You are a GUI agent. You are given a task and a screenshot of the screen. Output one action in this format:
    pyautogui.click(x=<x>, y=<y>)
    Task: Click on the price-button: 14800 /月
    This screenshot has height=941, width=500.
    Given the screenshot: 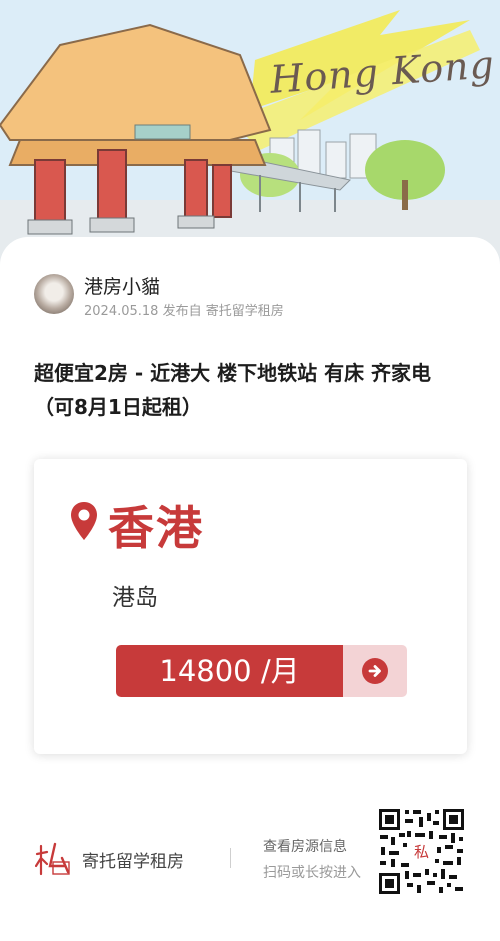 What is the action you would take?
    pyautogui.click(x=229, y=671)
    